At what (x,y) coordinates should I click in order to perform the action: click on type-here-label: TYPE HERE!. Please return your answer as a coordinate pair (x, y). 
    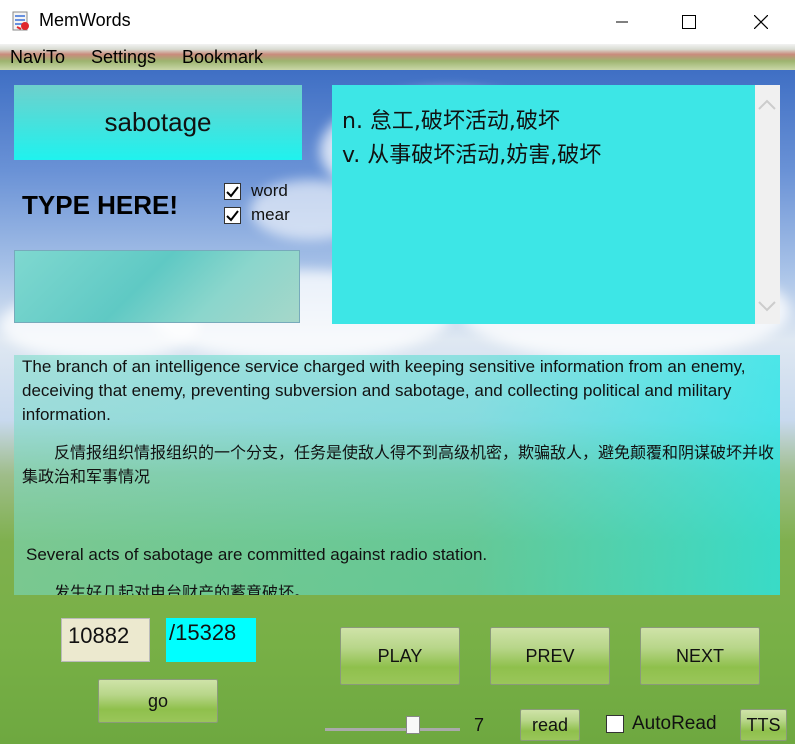
    Looking at the image, I should click on (100, 205).